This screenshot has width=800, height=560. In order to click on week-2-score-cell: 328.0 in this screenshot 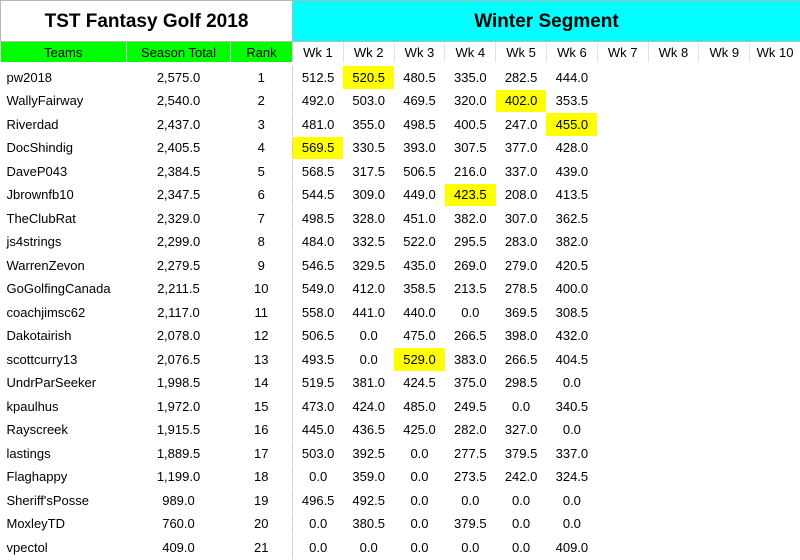, I will do `click(368, 219)`.